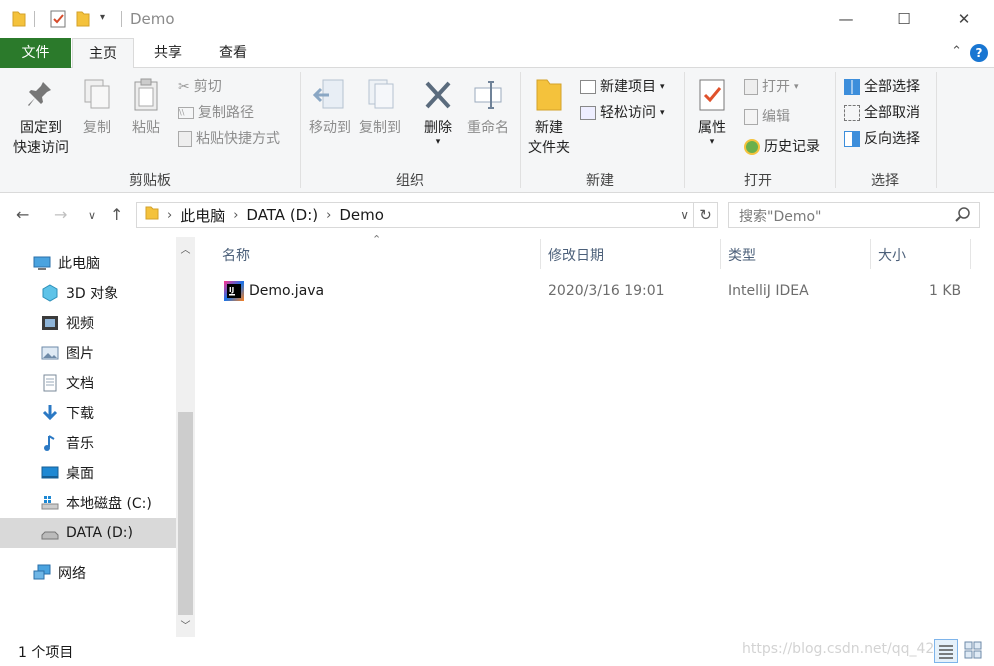  Describe the element at coordinates (742, 255) in the screenshot. I see `column-header-type: 类型` at that location.